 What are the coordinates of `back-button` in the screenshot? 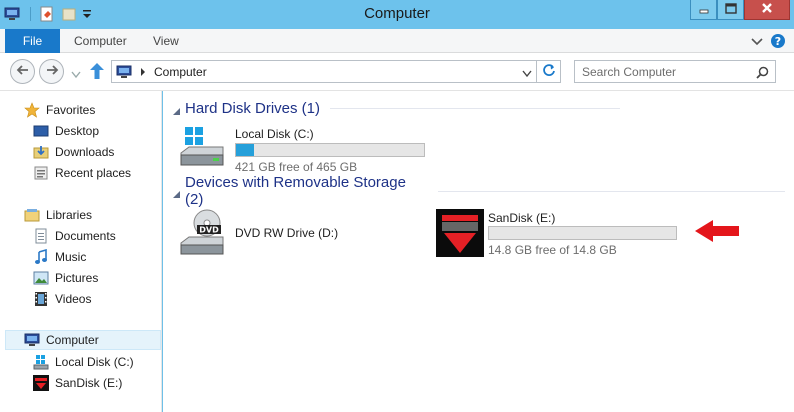 It's located at (22, 71).